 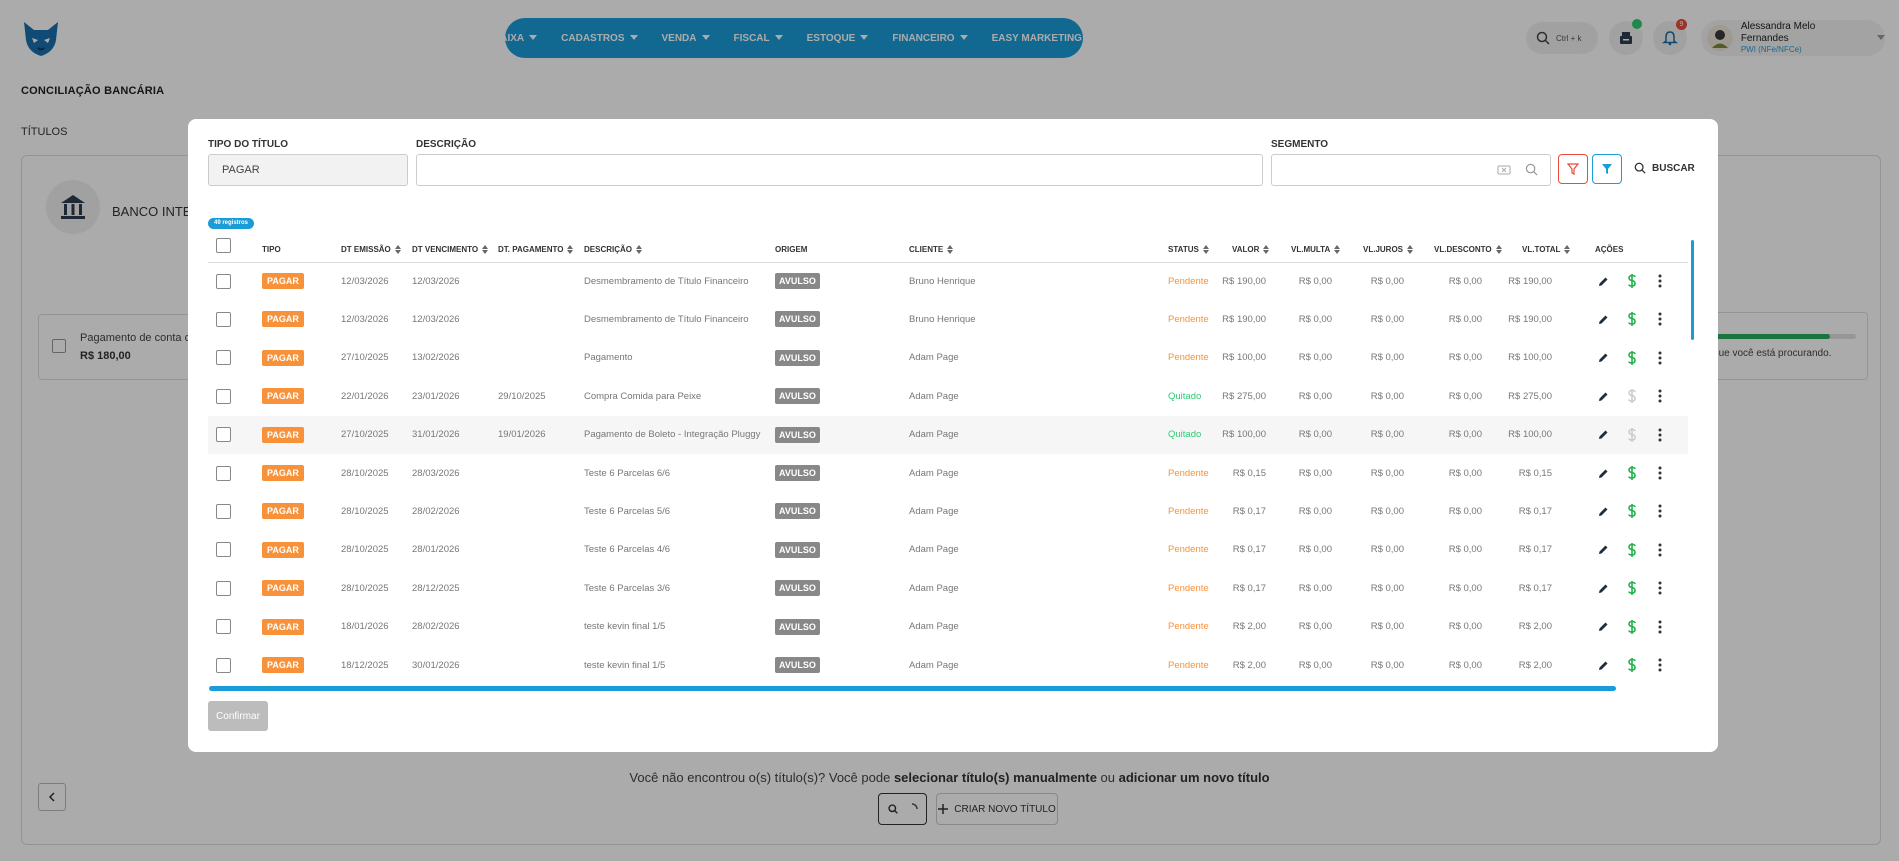 I want to click on confirm-button: Confirmar, so click(x=238, y=716).